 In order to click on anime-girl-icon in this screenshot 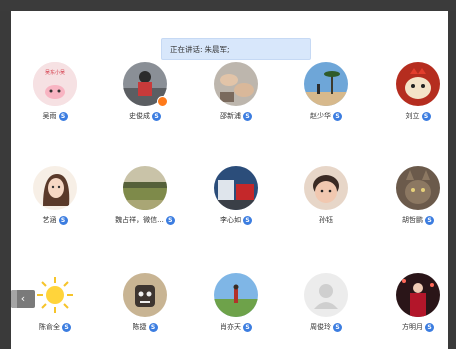, I will do `click(55, 188)`.